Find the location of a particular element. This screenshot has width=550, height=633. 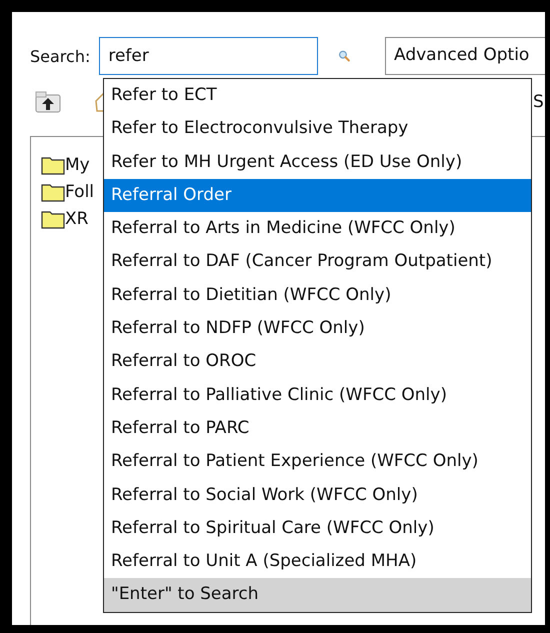

suggestion-item: Referral to Spiritual Care (WFCC Only) is located at coordinates (317, 529).